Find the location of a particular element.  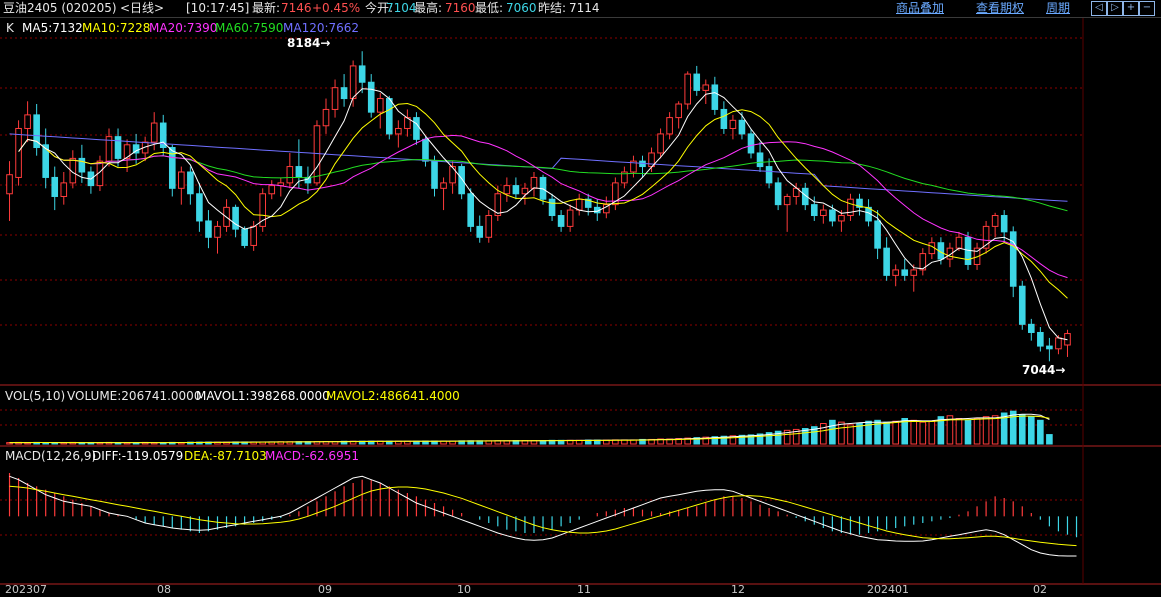

x-axis-tick-label: 202307 is located at coordinates (26, 589).